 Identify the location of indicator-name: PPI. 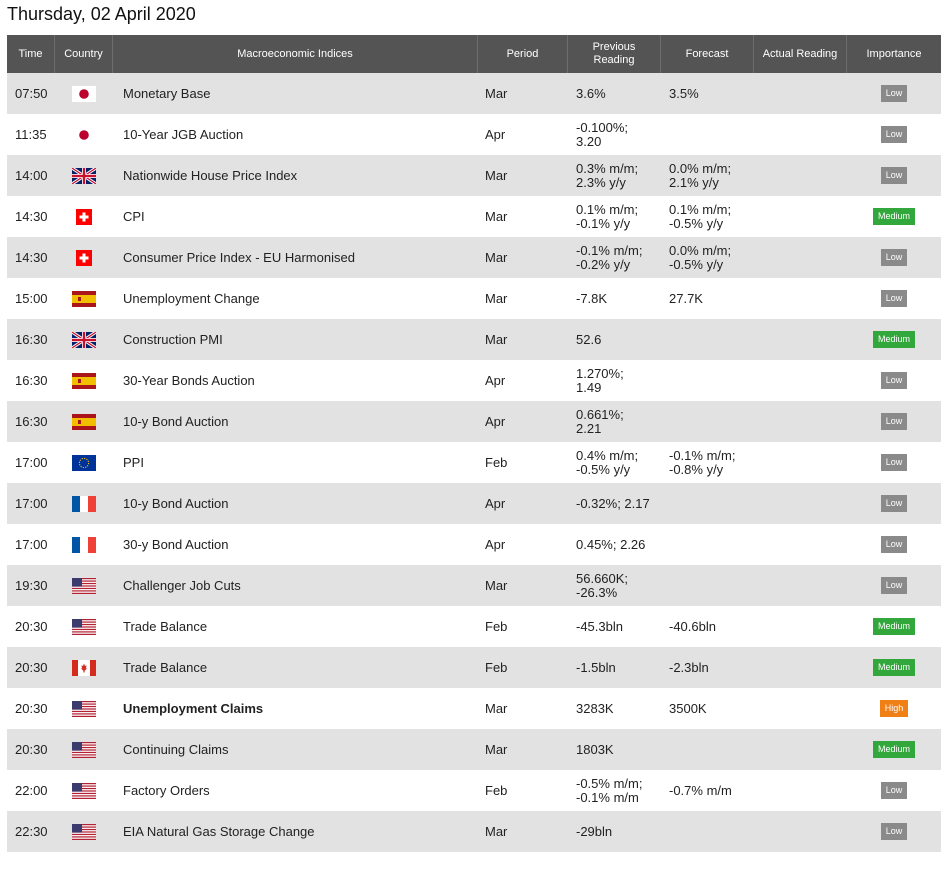
(295, 462).